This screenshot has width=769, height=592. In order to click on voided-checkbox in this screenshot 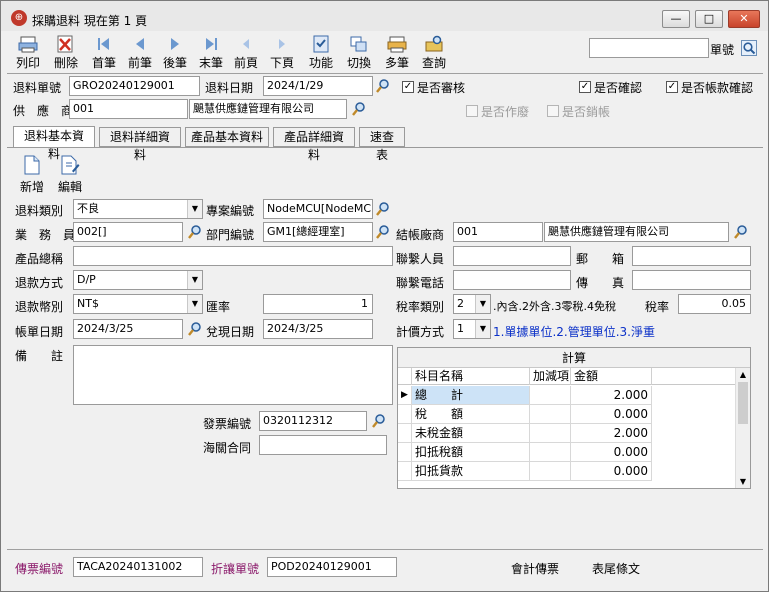, I will do `click(472, 111)`.